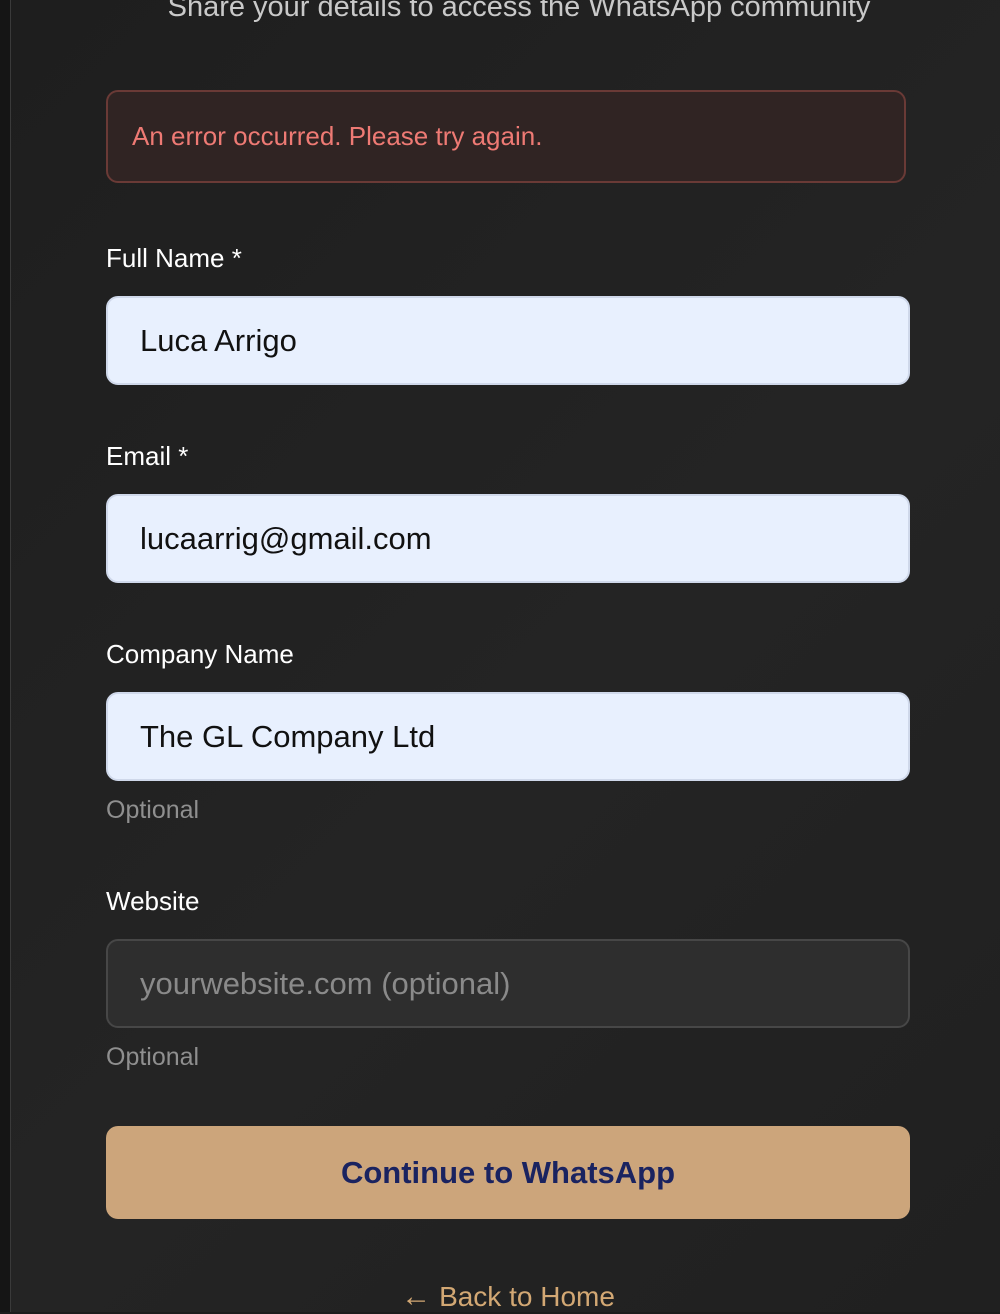  I want to click on website-optional-hint: Optional, so click(153, 1057).